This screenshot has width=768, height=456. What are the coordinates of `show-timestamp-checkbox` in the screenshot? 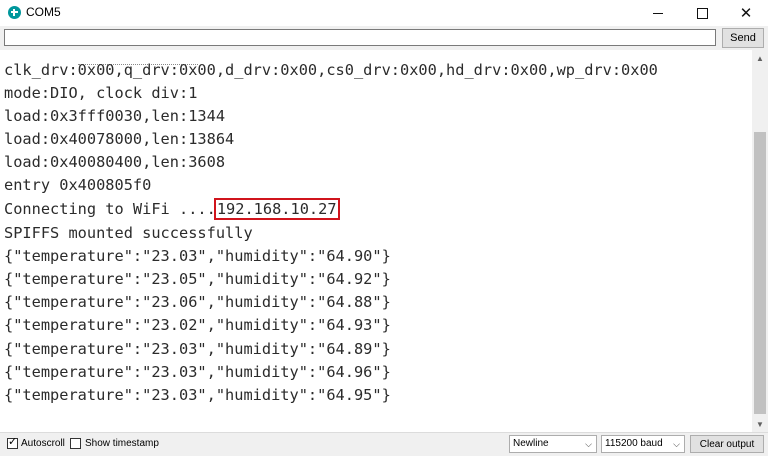 It's located at (75, 443).